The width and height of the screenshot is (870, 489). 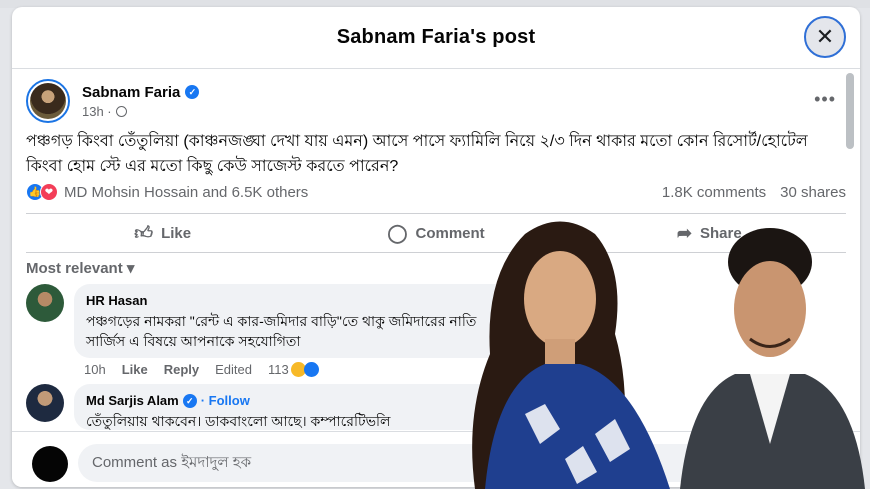 I want to click on shares-count: 30 shares, so click(x=813, y=192).